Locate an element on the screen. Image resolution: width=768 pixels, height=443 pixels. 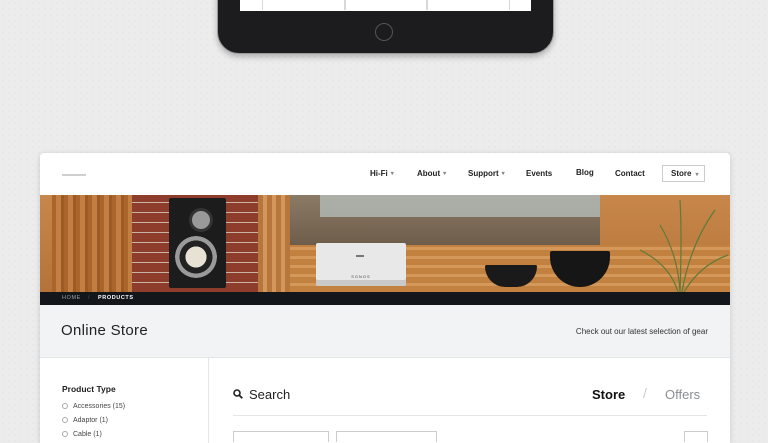
tab-store: Store is located at coordinates (608, 394).